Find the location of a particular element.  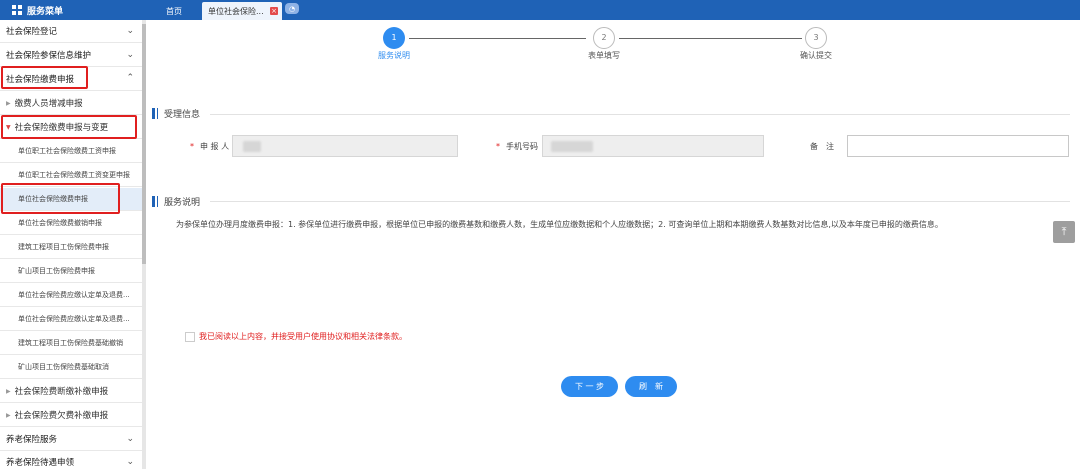

sidebar-item-payment-revoke: 单位社会保险缴费撤销申报 is located at coordinates (71, 223).